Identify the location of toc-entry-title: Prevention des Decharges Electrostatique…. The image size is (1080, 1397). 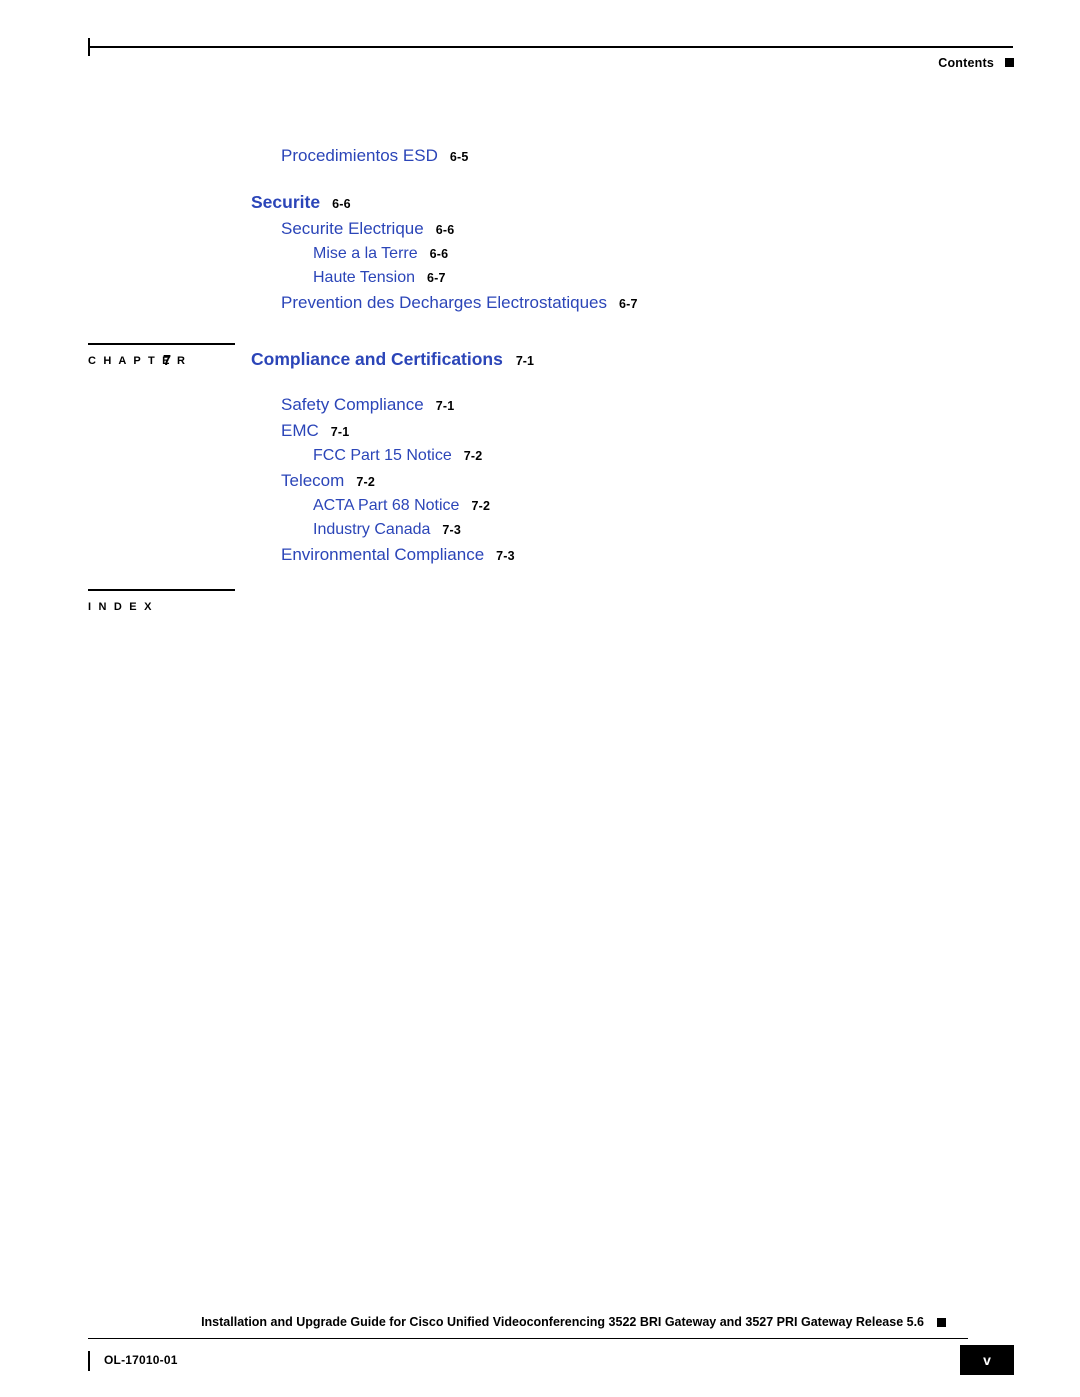
(444, 302).